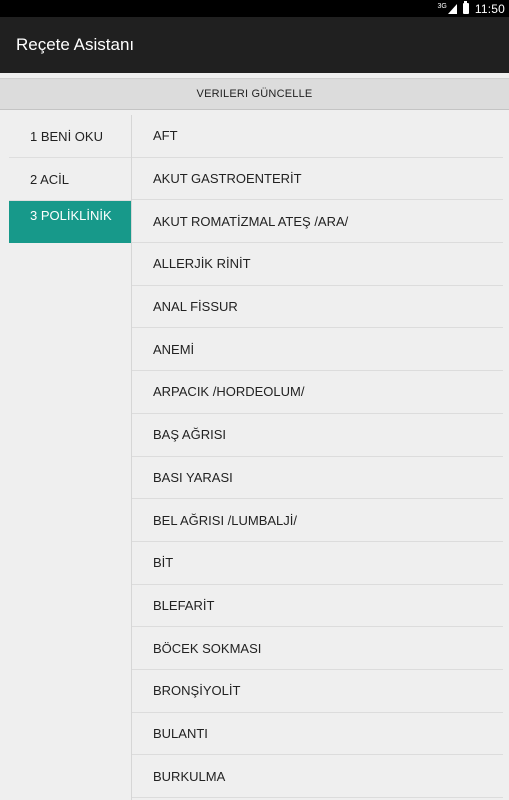 The height and width of the screenshot is (800, 509). What do you see at coordinates (254, 8) in the screenshot?
I see `status-bar: 3G 11:50` at bounding box center [254, 8].